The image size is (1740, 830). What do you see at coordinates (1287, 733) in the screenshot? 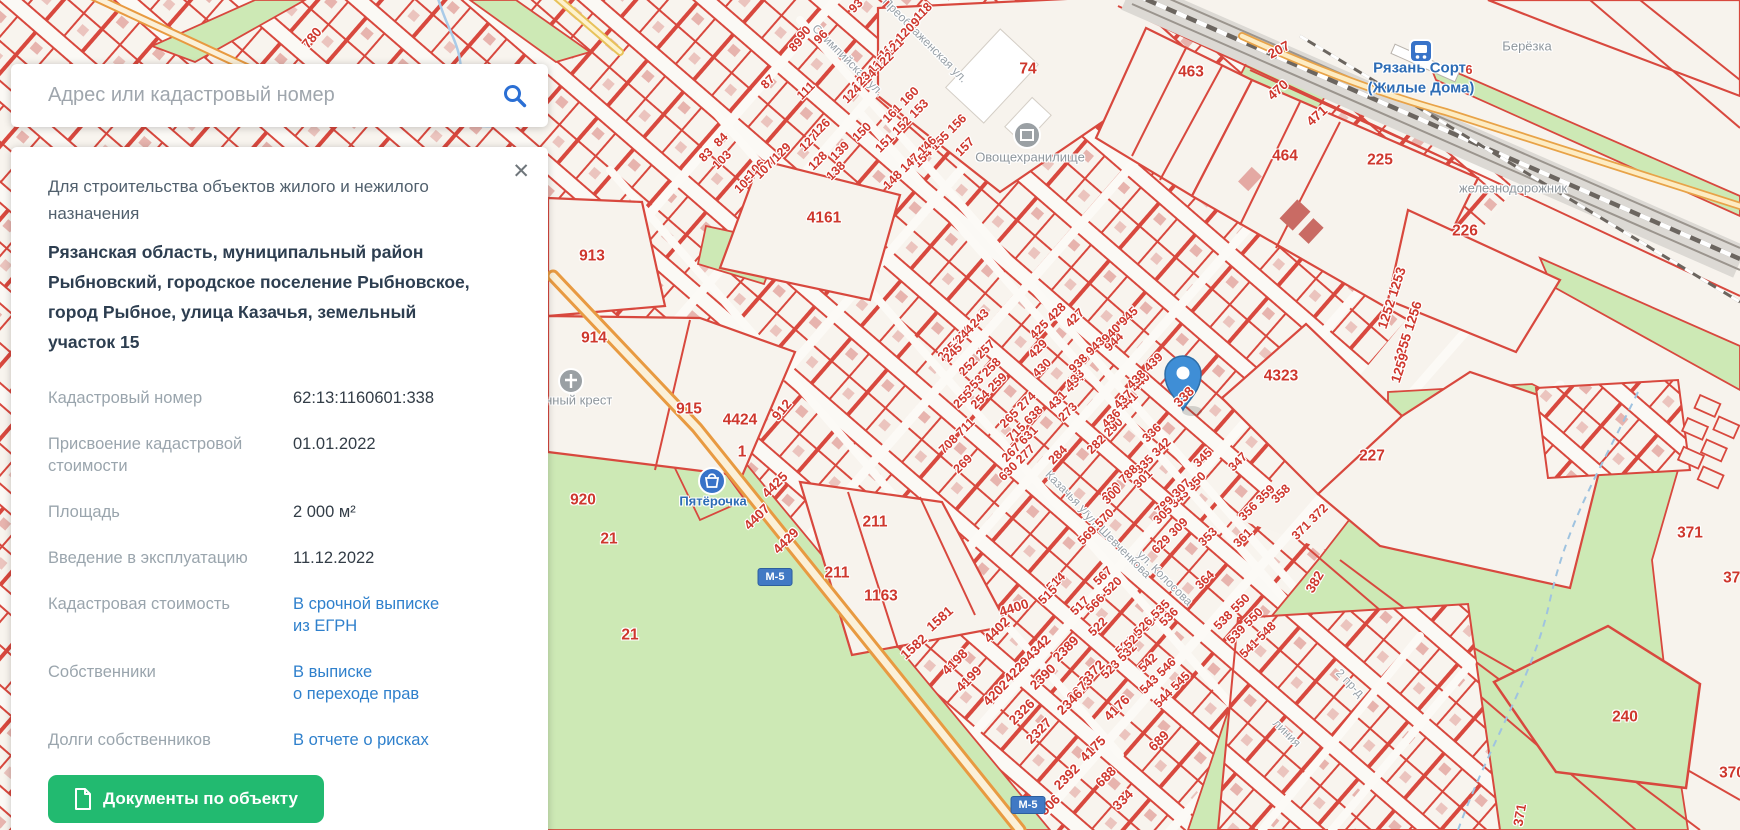
I see `map-label: линия` at bounding box center [1287, 733].